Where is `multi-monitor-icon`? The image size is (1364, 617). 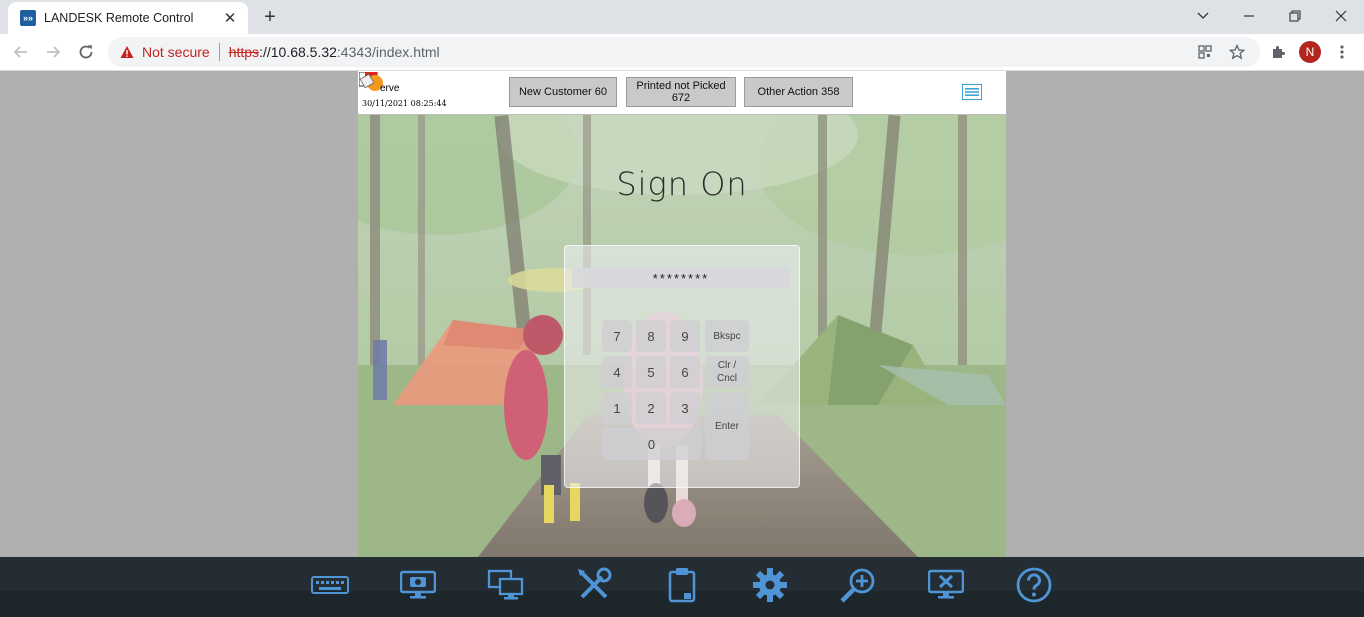
multi-monitor-icon is located at coordinates (506, 585).